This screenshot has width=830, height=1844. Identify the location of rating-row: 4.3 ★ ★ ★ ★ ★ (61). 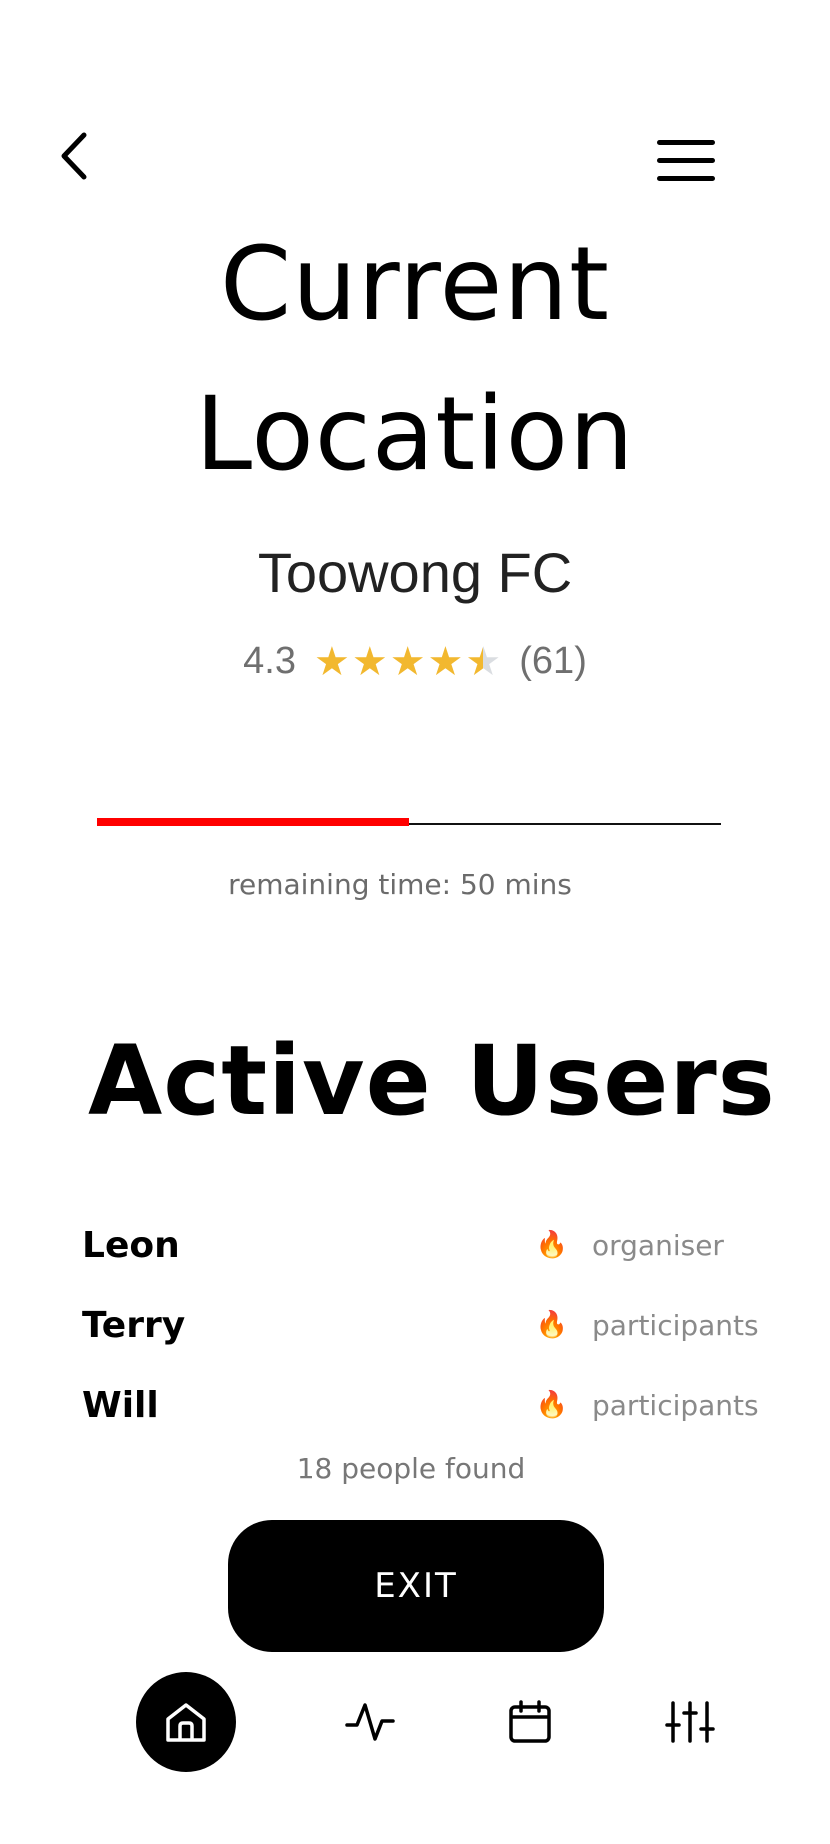
(415, 661).